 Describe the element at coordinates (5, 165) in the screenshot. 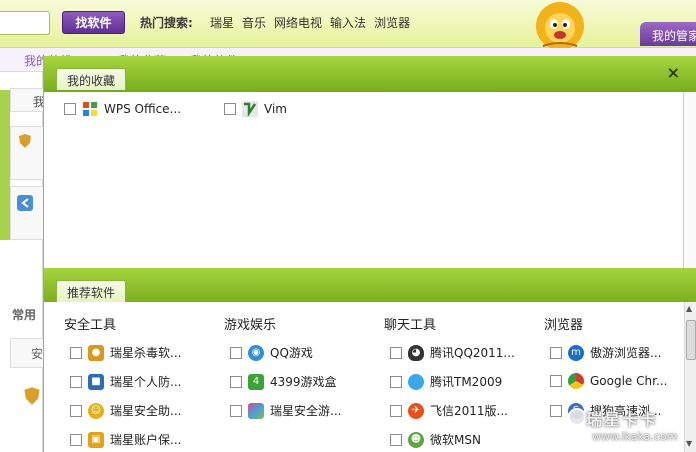

I see `background-green-strip` at that location.